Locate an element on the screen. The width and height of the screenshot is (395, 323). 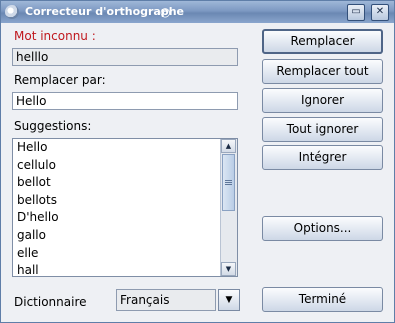
list-item: bellots is located at coordinates (117, 201).